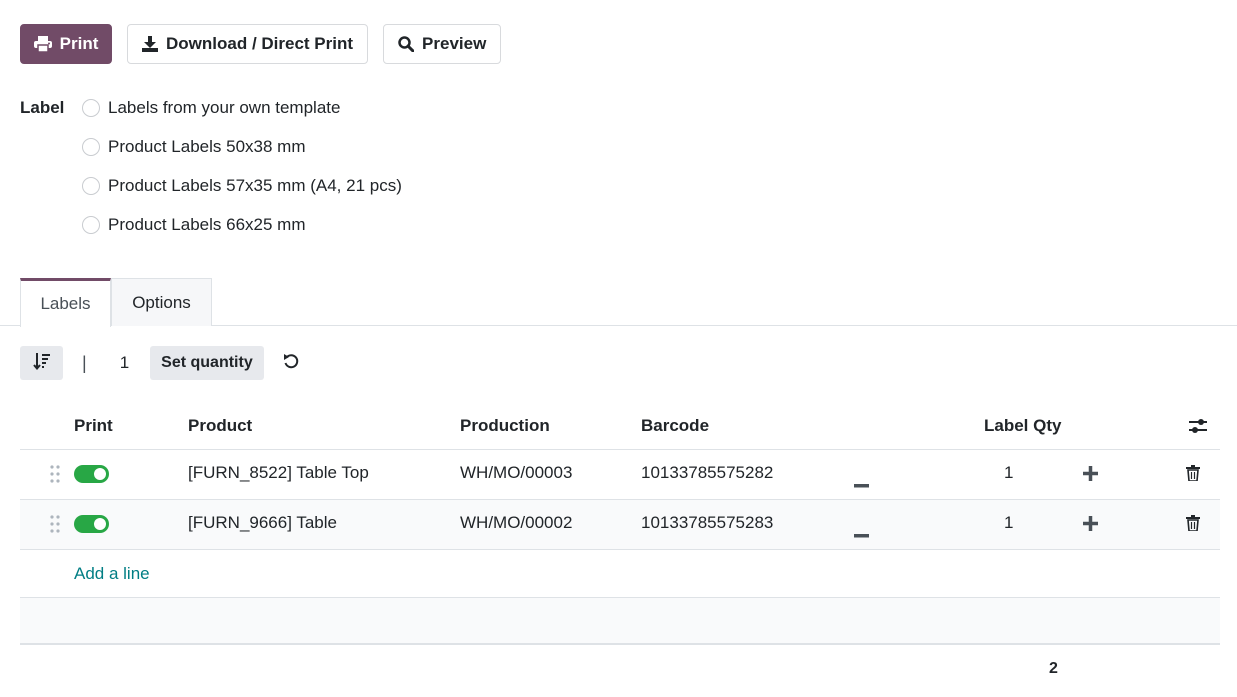 This screenshot has width=1237, height=697. I want to click on sort-button, so click(41, 363).